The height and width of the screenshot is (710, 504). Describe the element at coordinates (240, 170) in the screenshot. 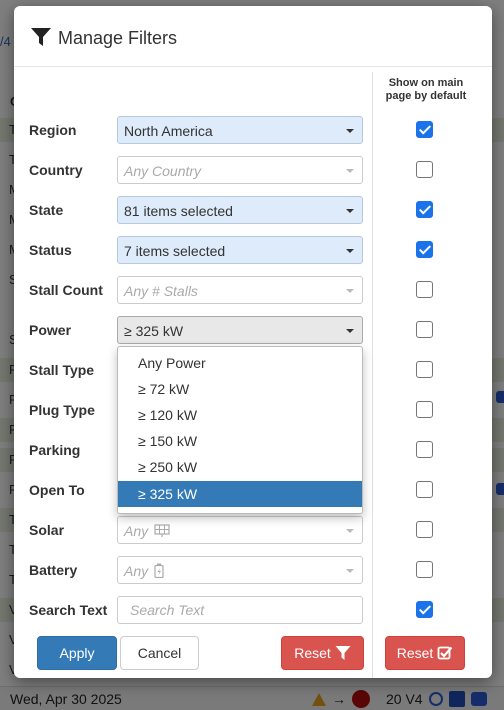

I see `country-select: Any Country` at that location.